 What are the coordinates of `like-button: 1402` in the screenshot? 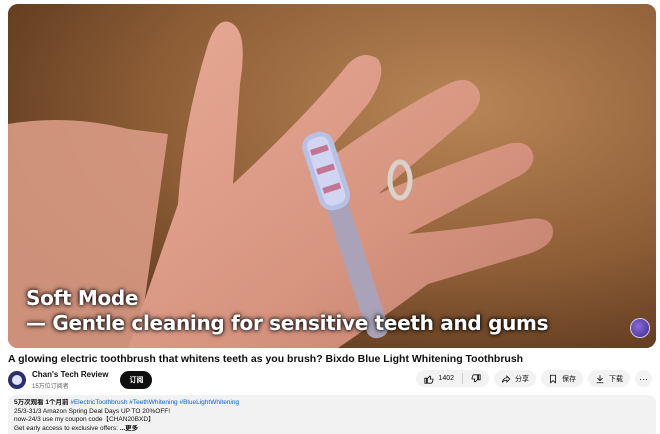 It's located at (439, 378).